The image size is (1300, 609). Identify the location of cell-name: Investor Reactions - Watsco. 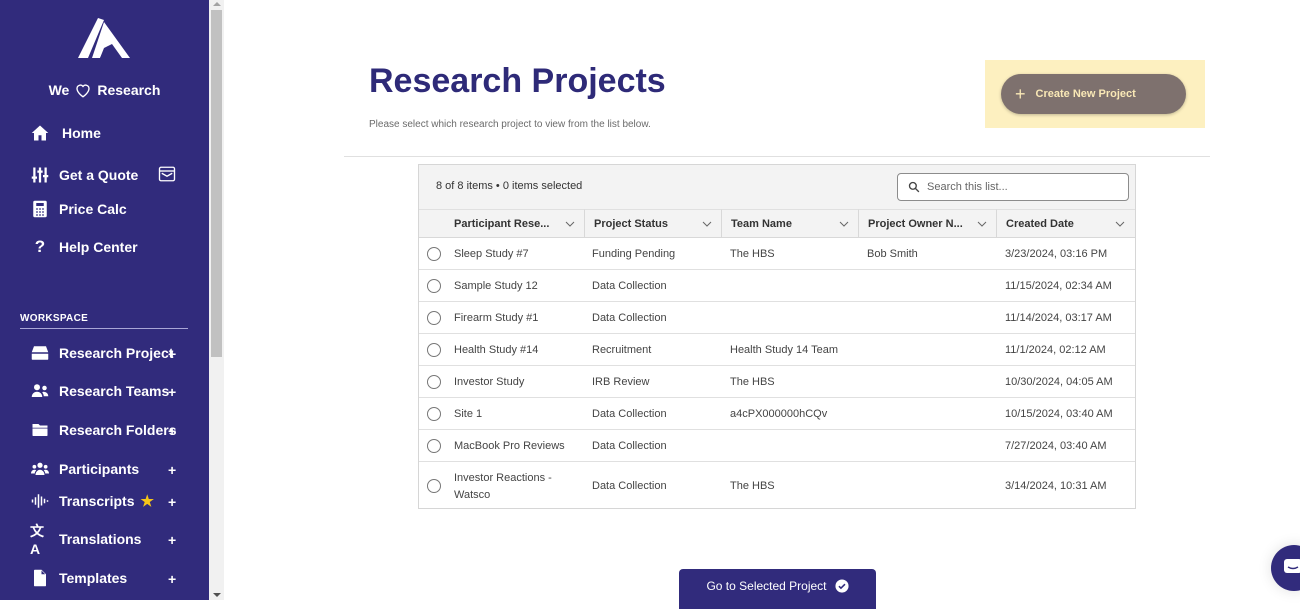
(503, 486).